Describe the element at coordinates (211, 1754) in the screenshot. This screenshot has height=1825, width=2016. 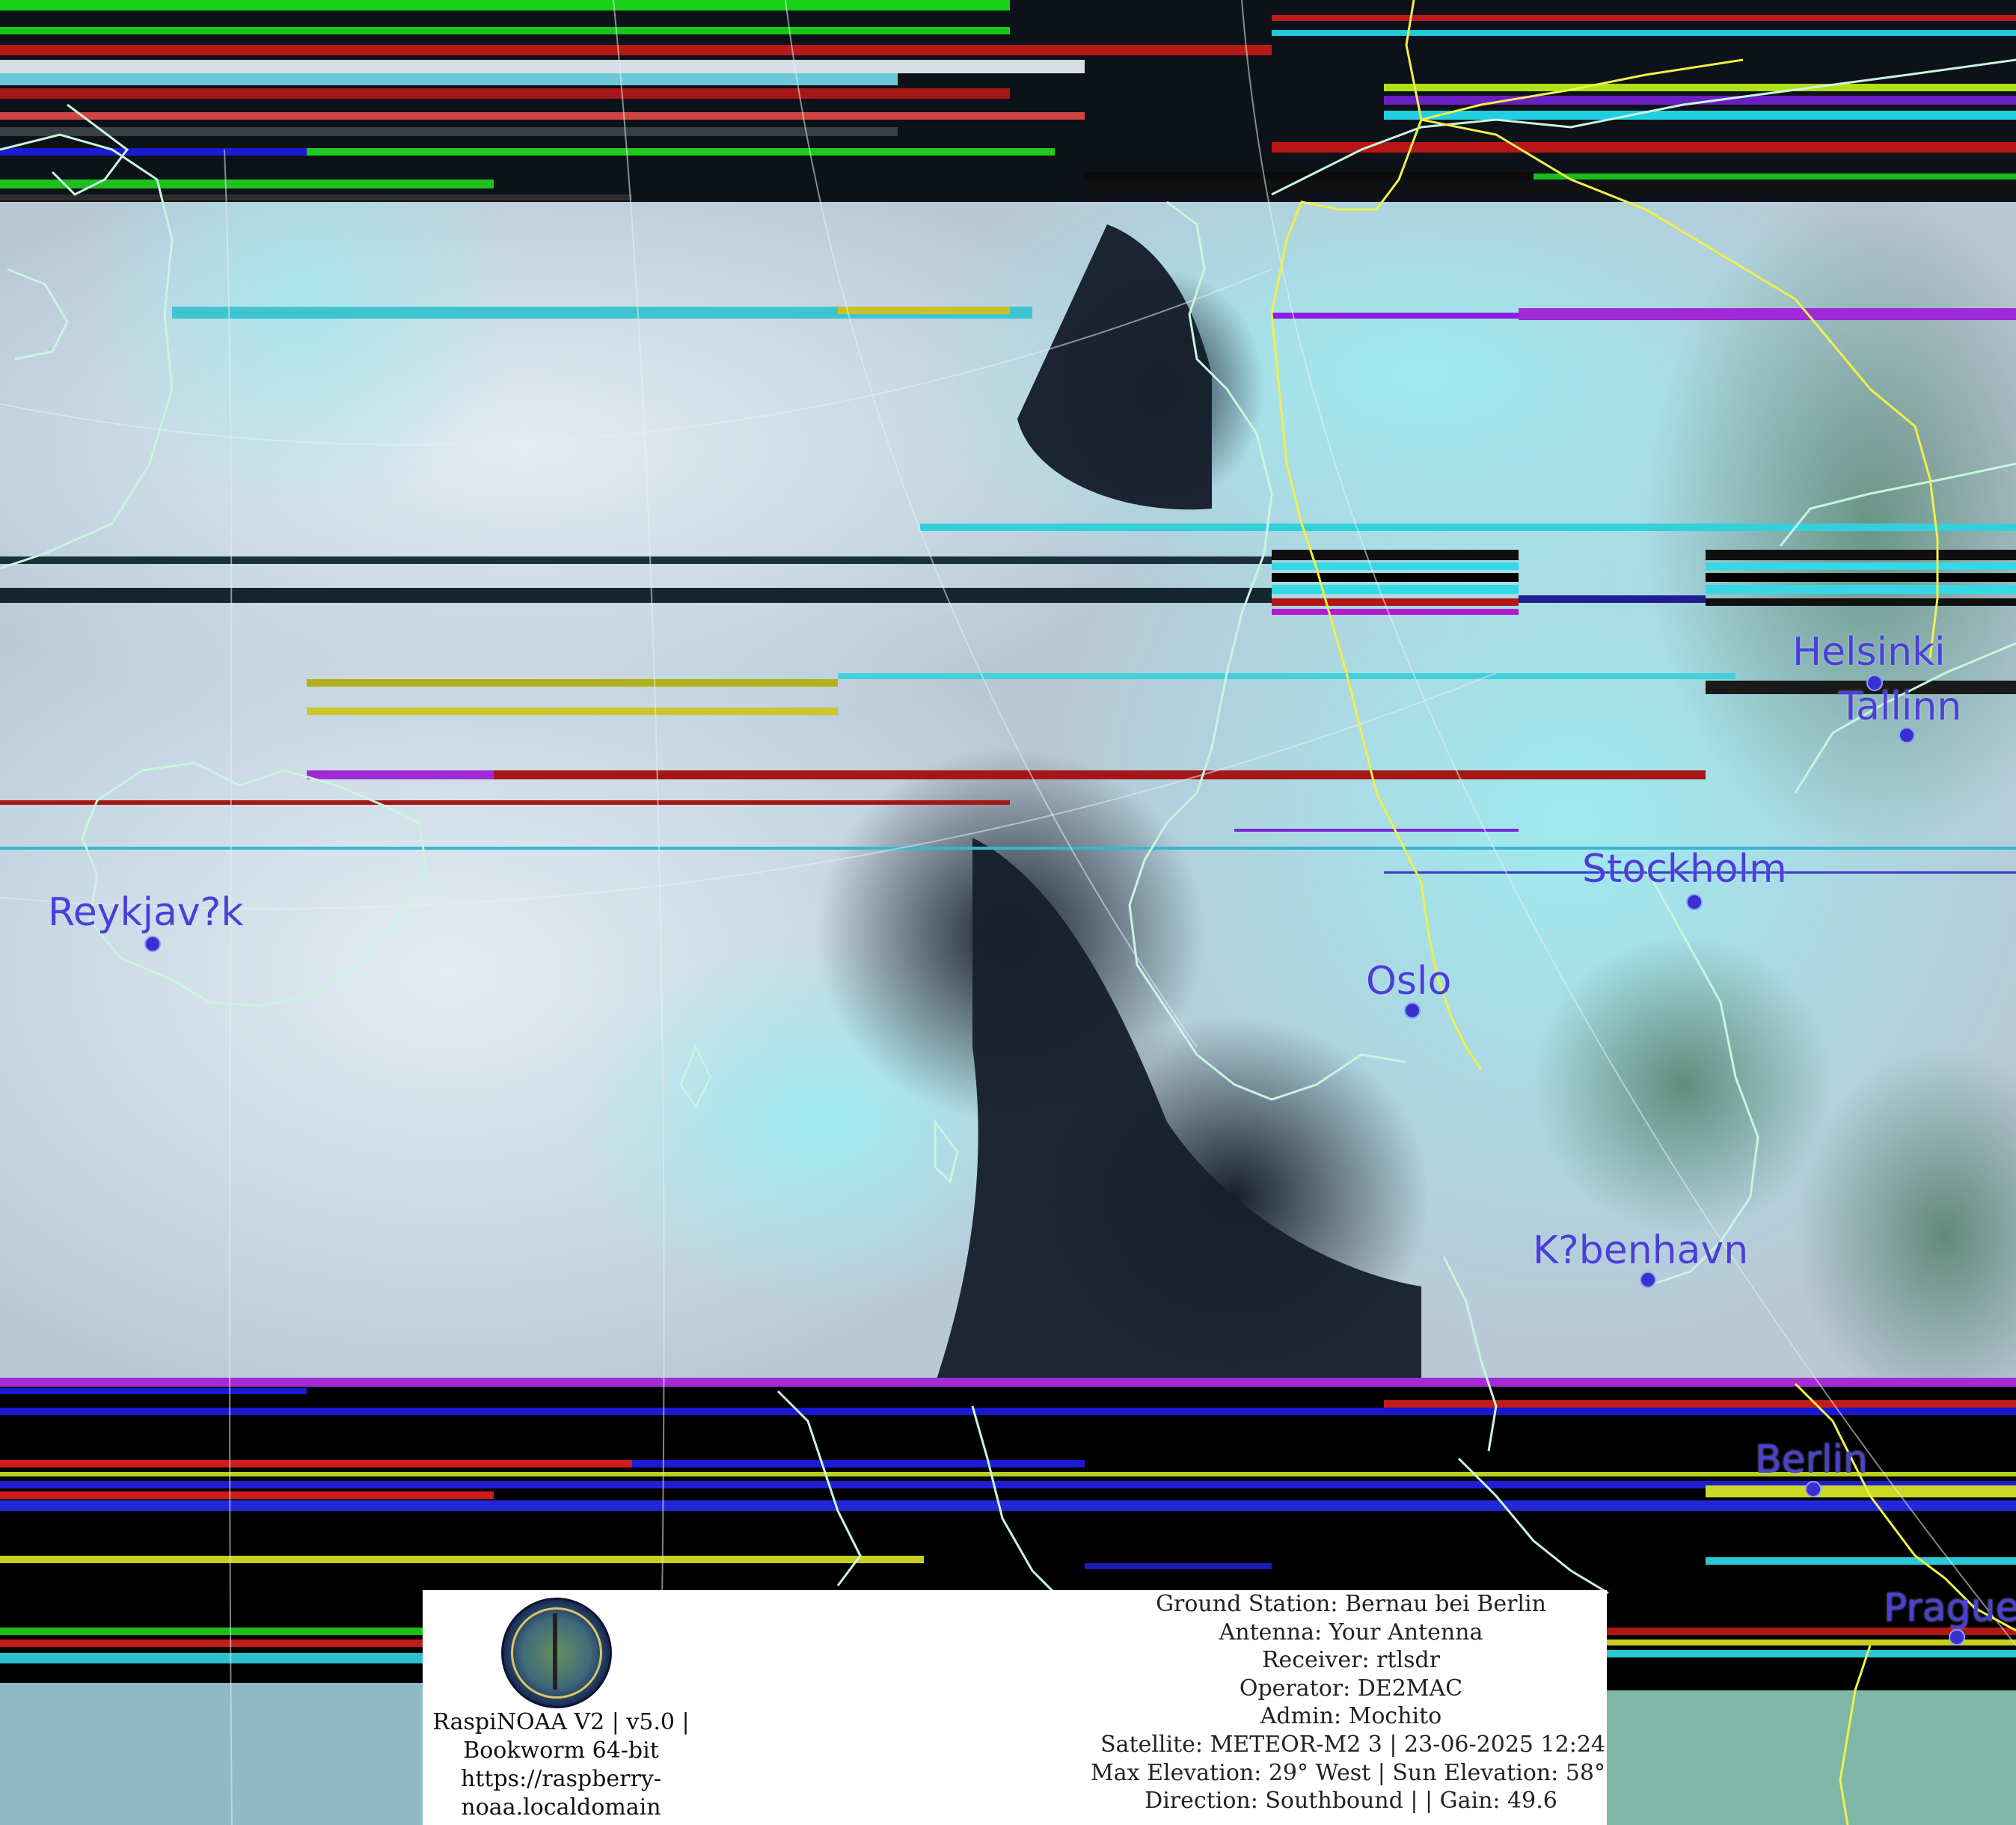
I see `lower-left-strip` at that location.